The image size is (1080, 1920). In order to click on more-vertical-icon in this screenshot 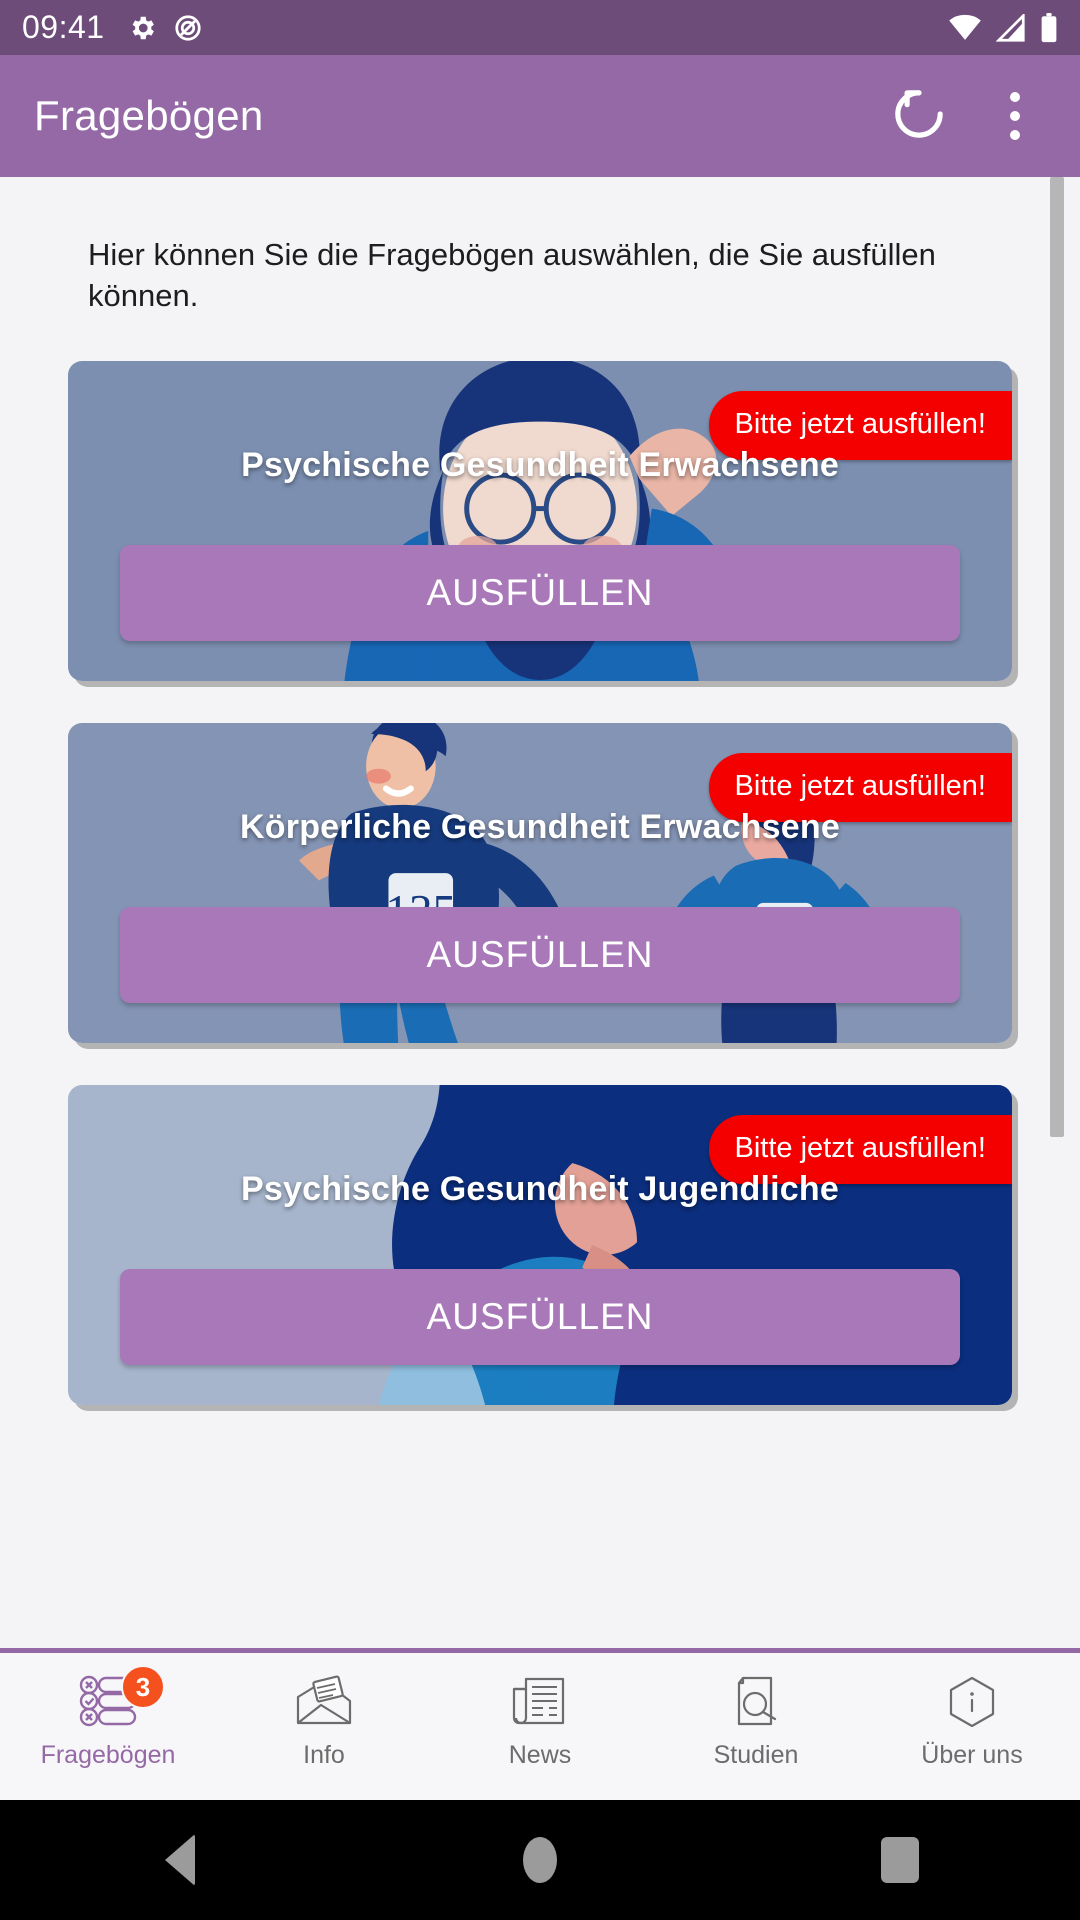, I will do `click(1015, 116)`.